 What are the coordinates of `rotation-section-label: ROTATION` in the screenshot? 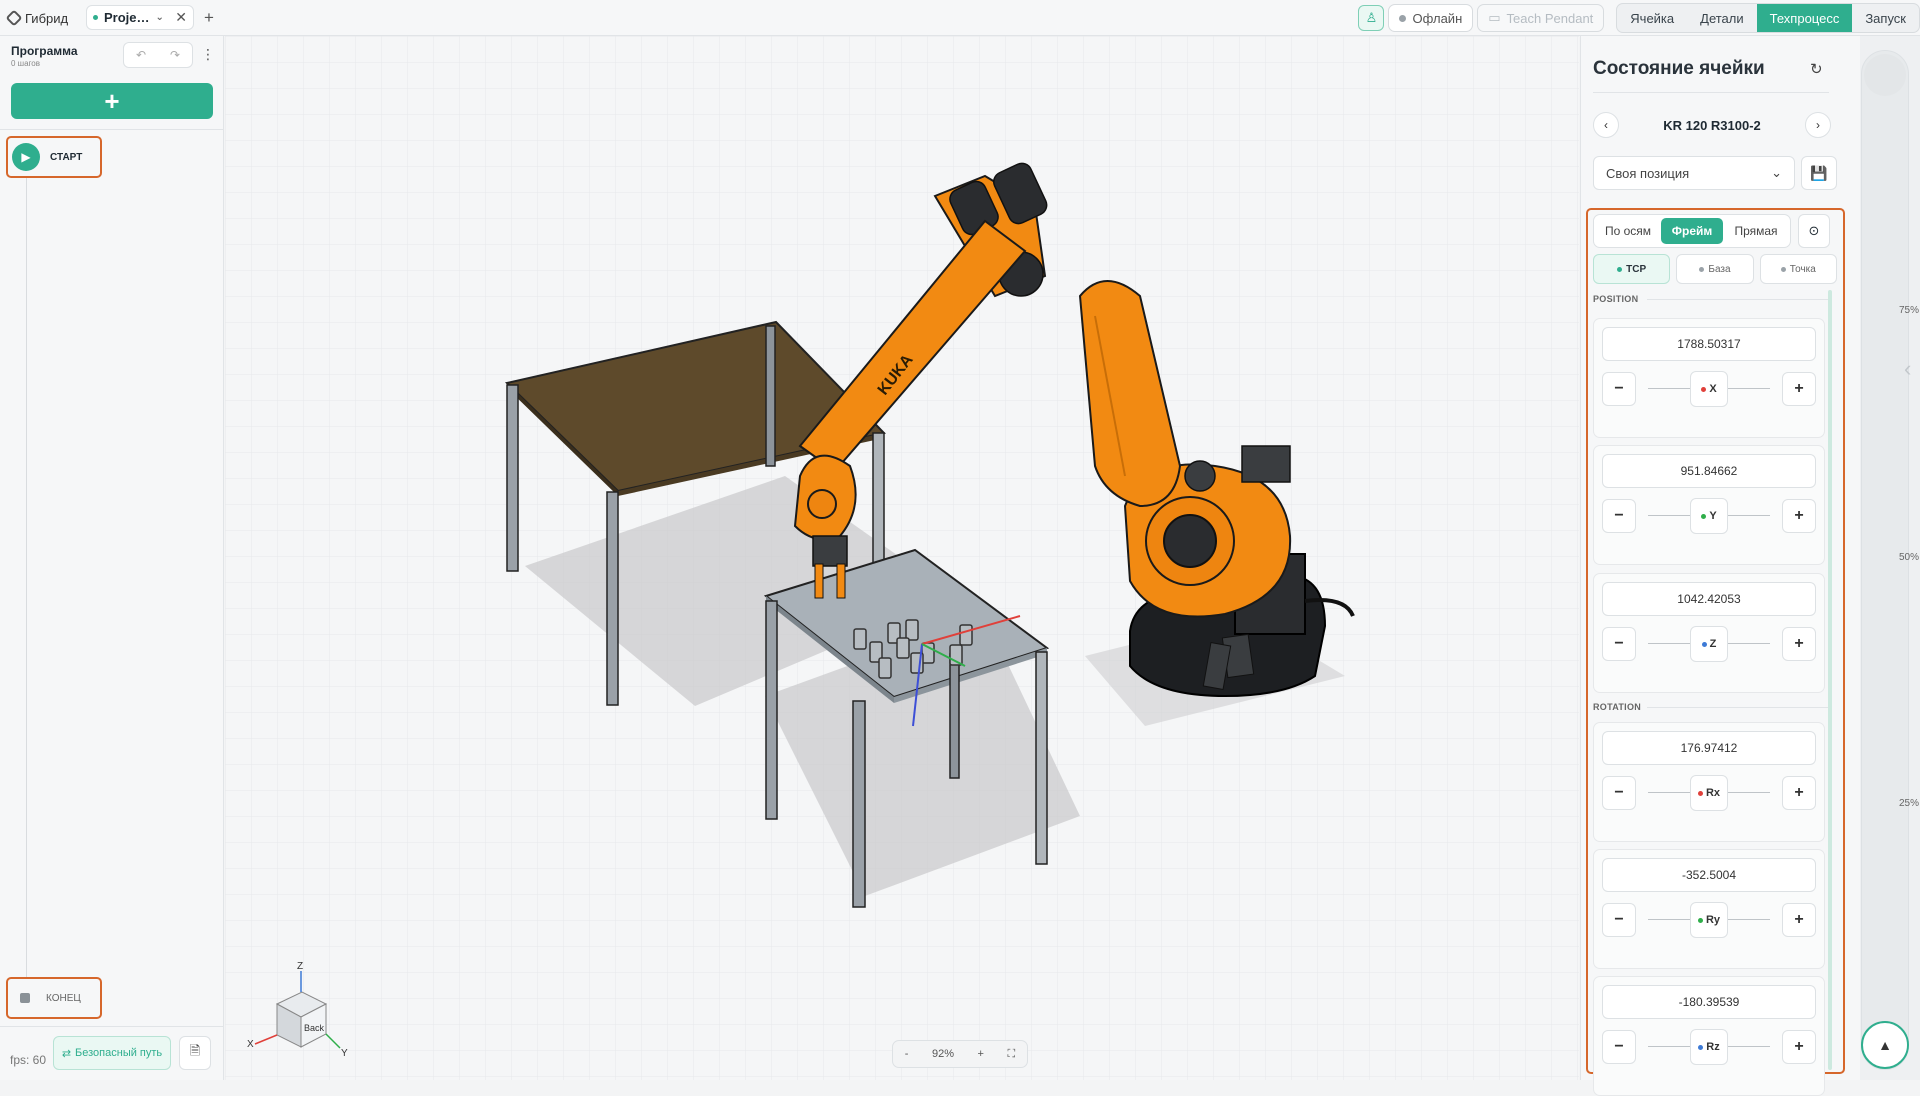 It's located at (1617, 707).